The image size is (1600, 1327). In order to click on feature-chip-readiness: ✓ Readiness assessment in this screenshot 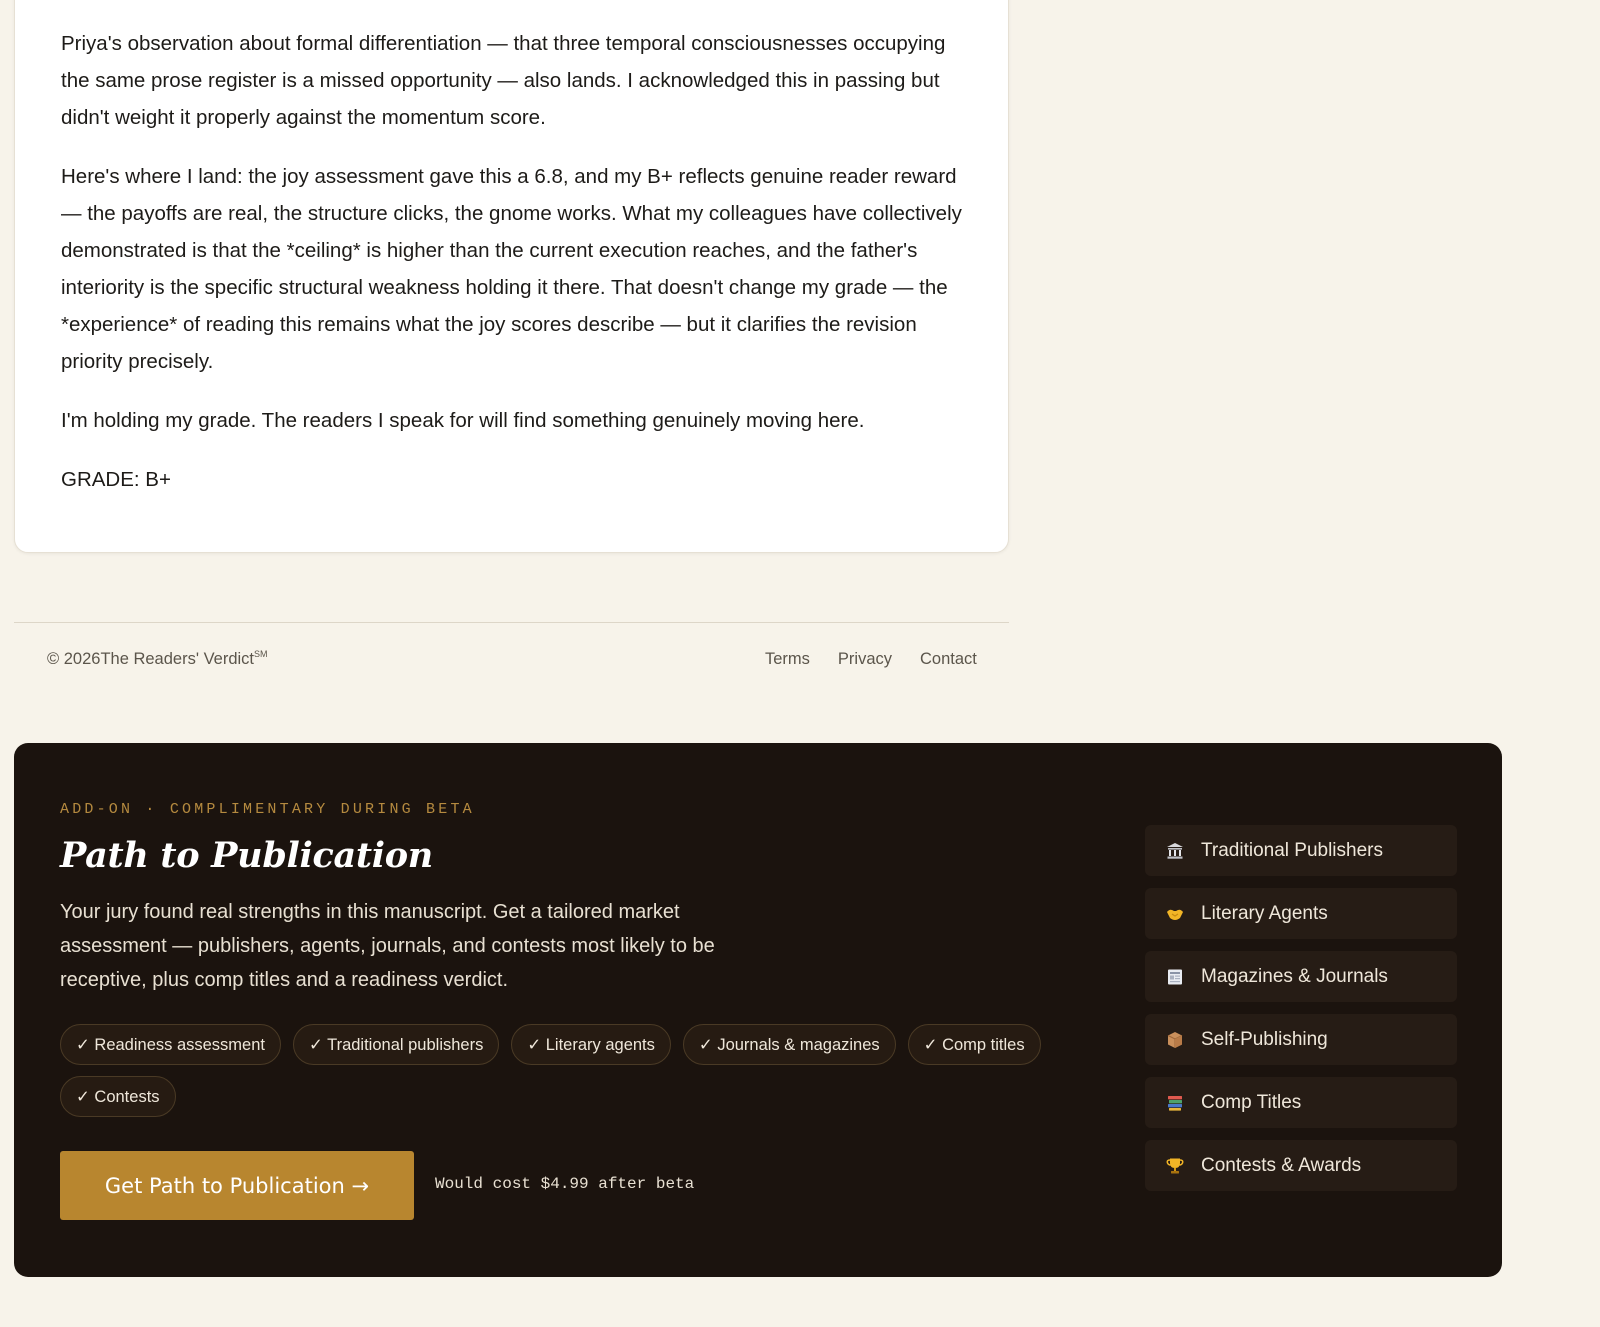, I will do `click(170, 1044)`.